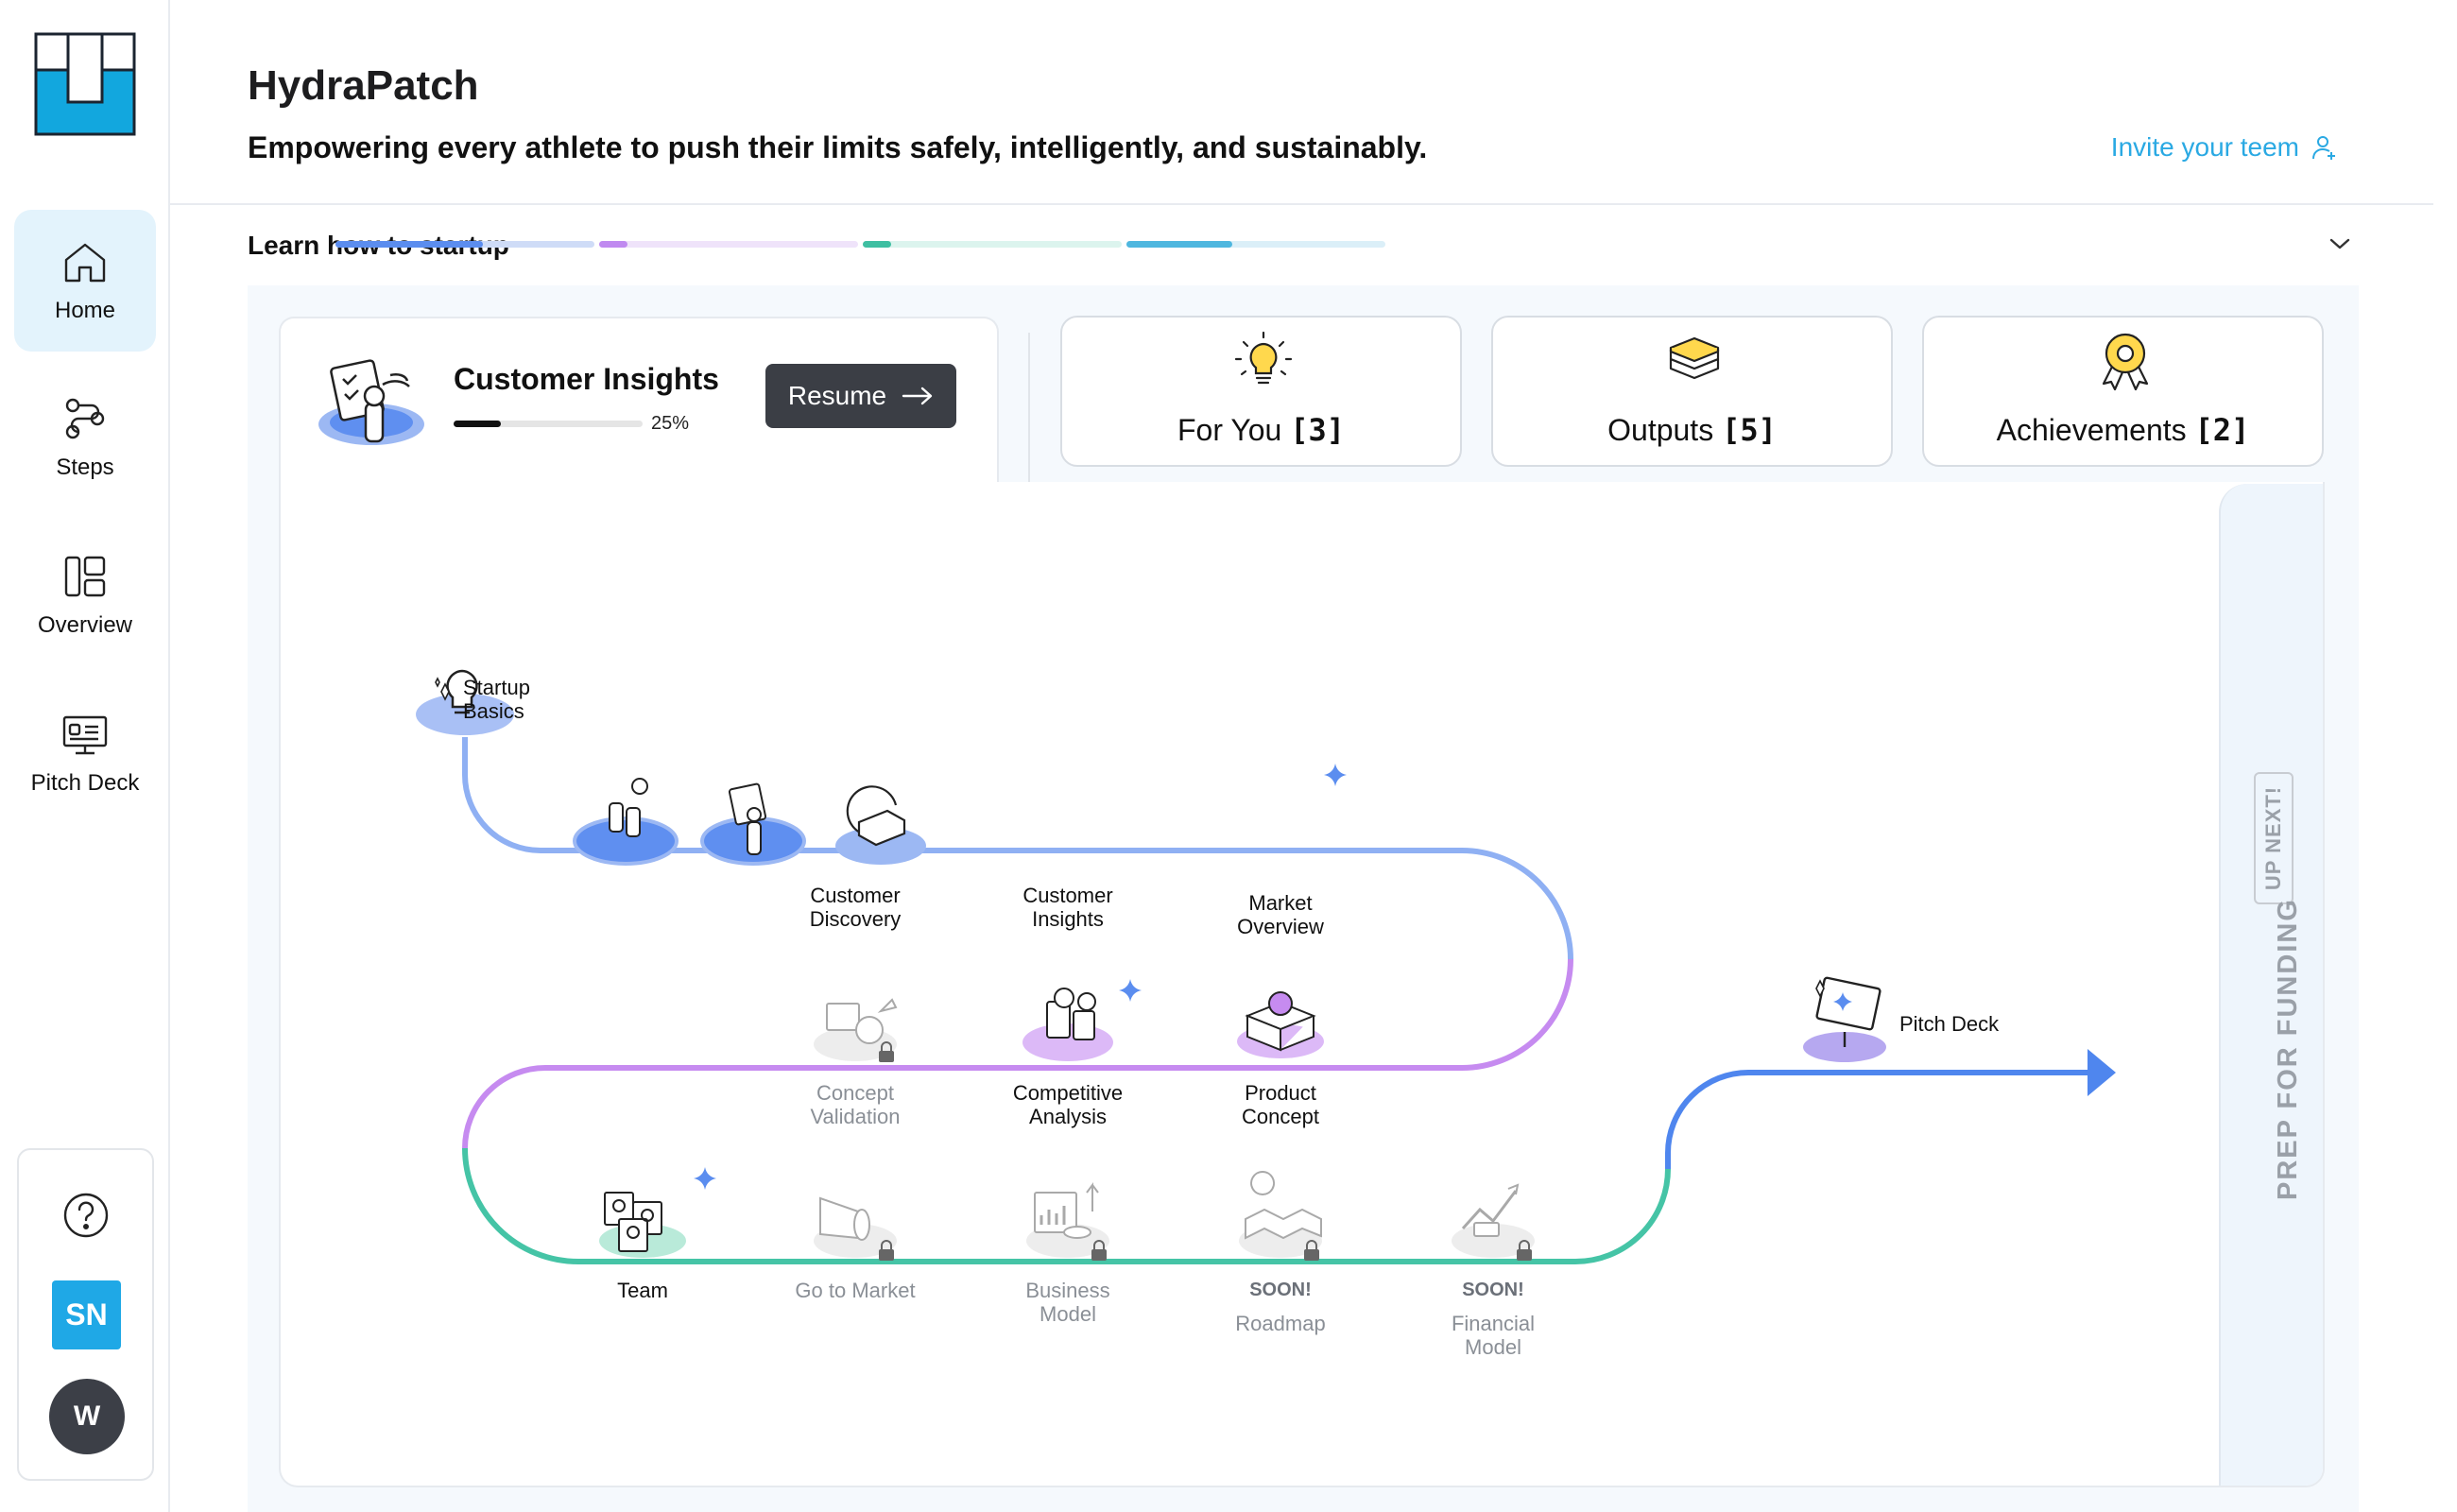 The height and width of the screenshot is (1512, 2457). I want to click on node-label-team: Team, so click(642, 1290).